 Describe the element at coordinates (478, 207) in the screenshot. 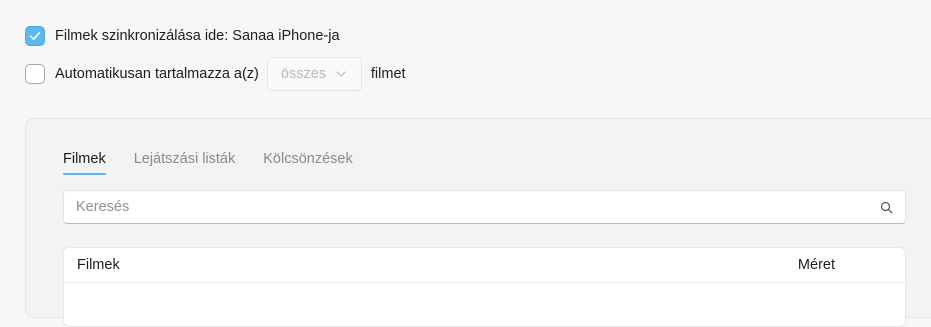

I see `search-input` at that location.